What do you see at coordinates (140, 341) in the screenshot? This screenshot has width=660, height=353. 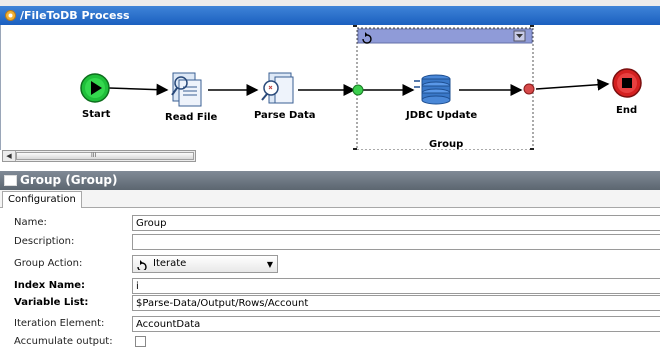 I see `accumulate-output-checkbox` at bounding box center [140, 341].